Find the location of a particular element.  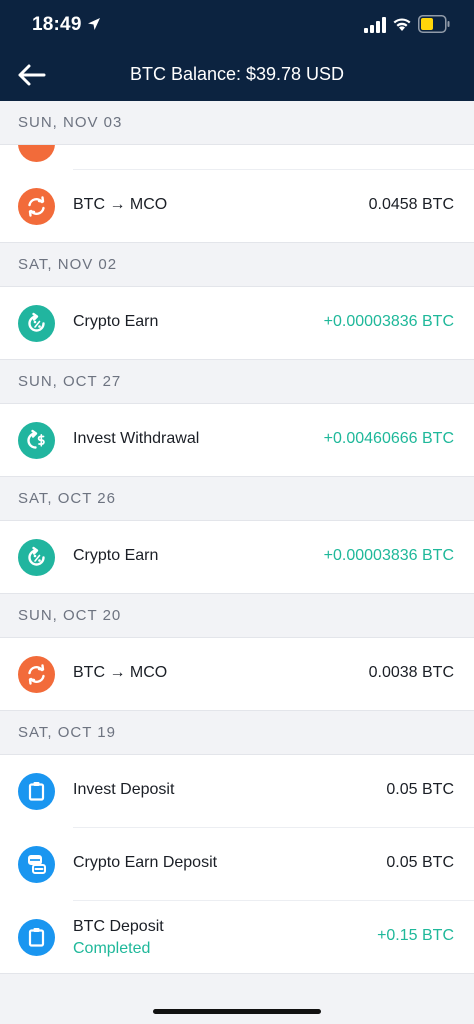

transaction-label: BTC Deposit is located at coordinates (118, 926).